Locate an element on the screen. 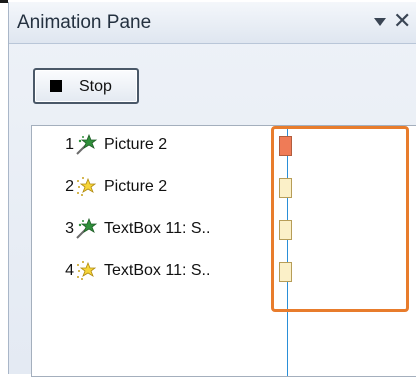  list-item: 2 Picture 2 is located at coordinates (152, 188).